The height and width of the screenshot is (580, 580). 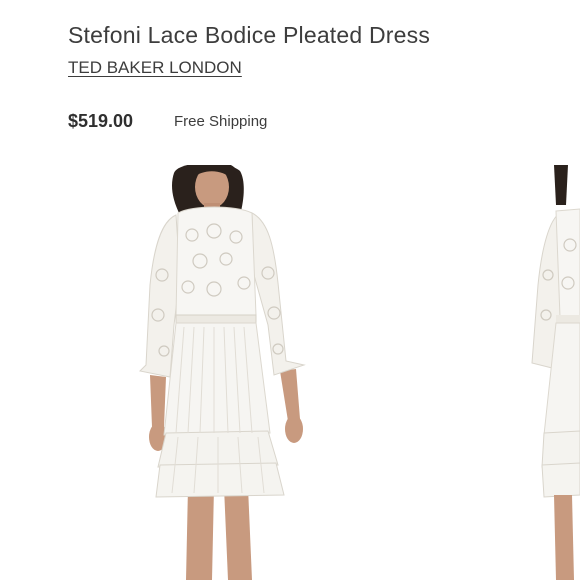 What do you see at coordinates (155, 68) in the screenshot?
I see `brand-link: TED BAKER LONDON` at bounding box center [155, 68].